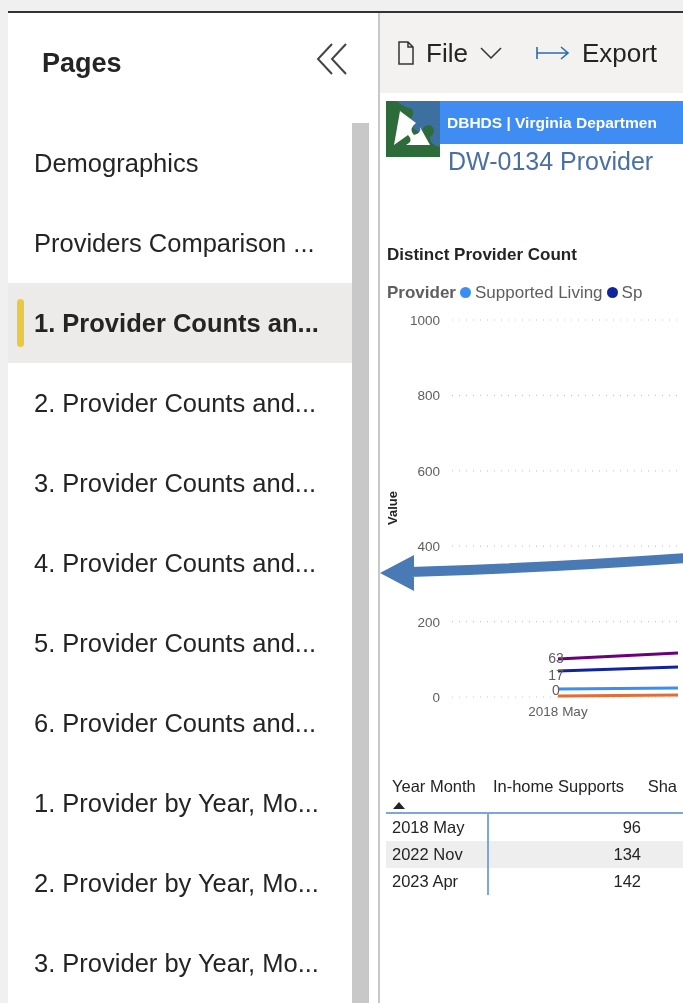  What do you see at coordinates (421, 292) in the screenshot?
I see `legend-title: Provider` at bounding box center [421, 292].